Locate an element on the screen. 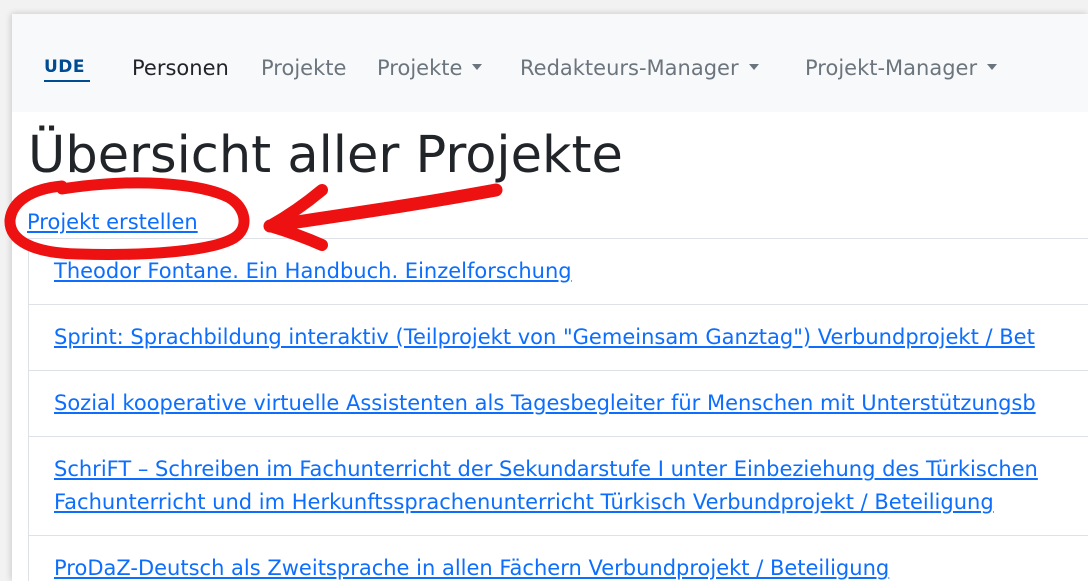 This screenshot has height=581, width=1088. nav-projekt-manager-label: Projekt-Manager is located at coordinates (891, 68).